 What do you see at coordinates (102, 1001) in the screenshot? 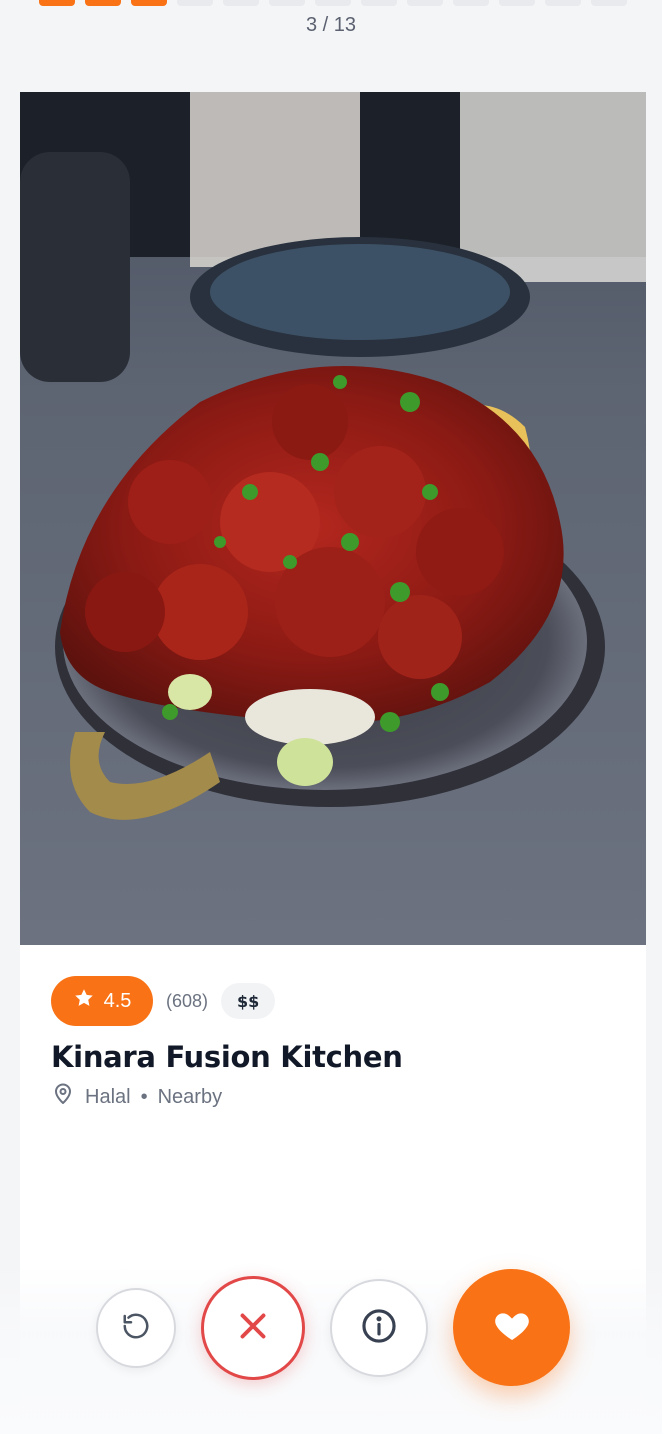
I see `rating-badge: 4.5` at bounding box center [102, 1001].